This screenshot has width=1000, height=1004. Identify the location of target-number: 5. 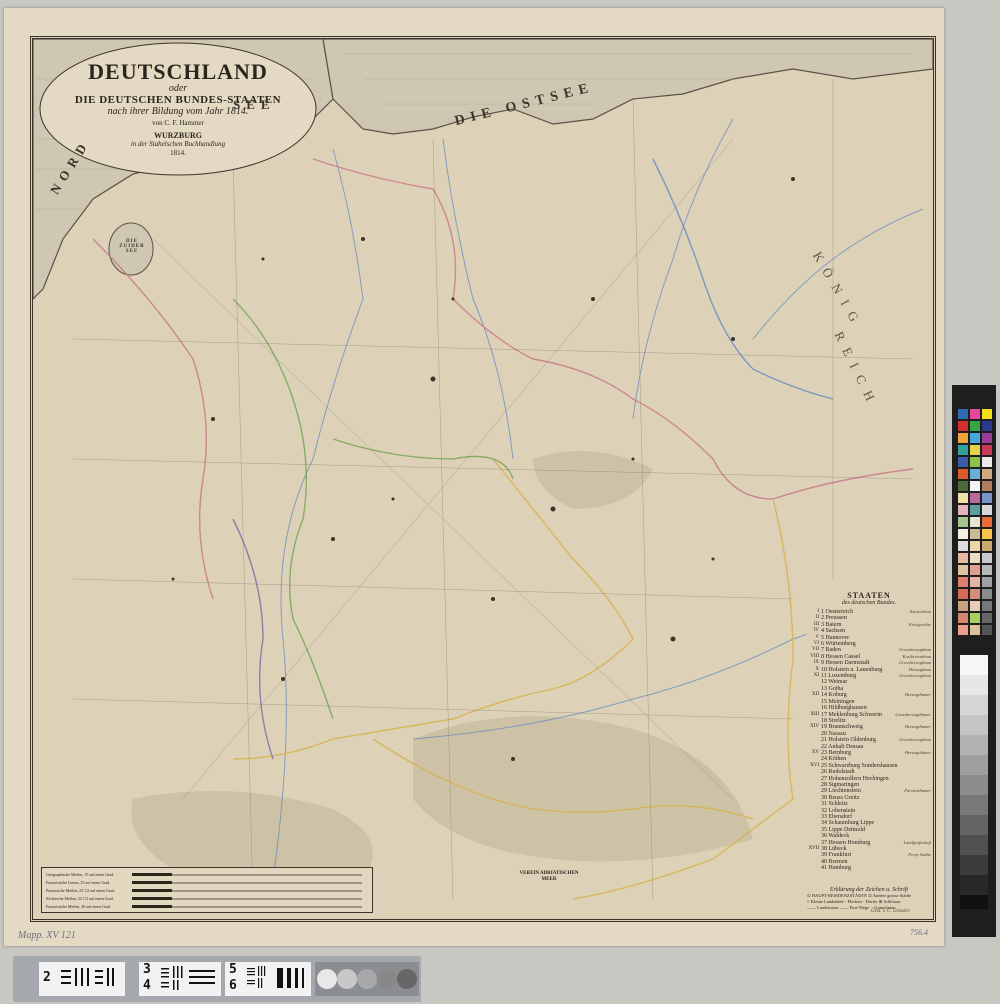
(233, 969).